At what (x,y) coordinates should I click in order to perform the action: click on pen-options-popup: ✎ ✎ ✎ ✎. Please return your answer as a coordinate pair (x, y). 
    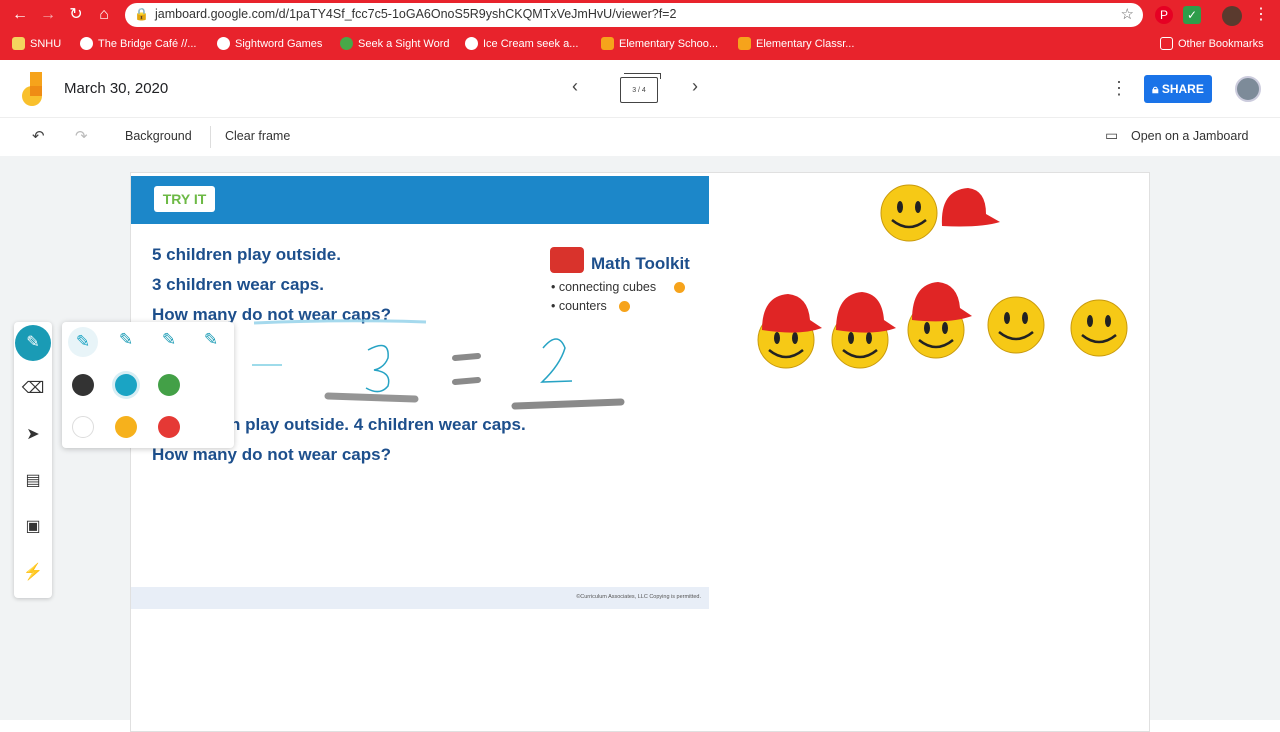
    Looking at the image, I should click on (148, 385).